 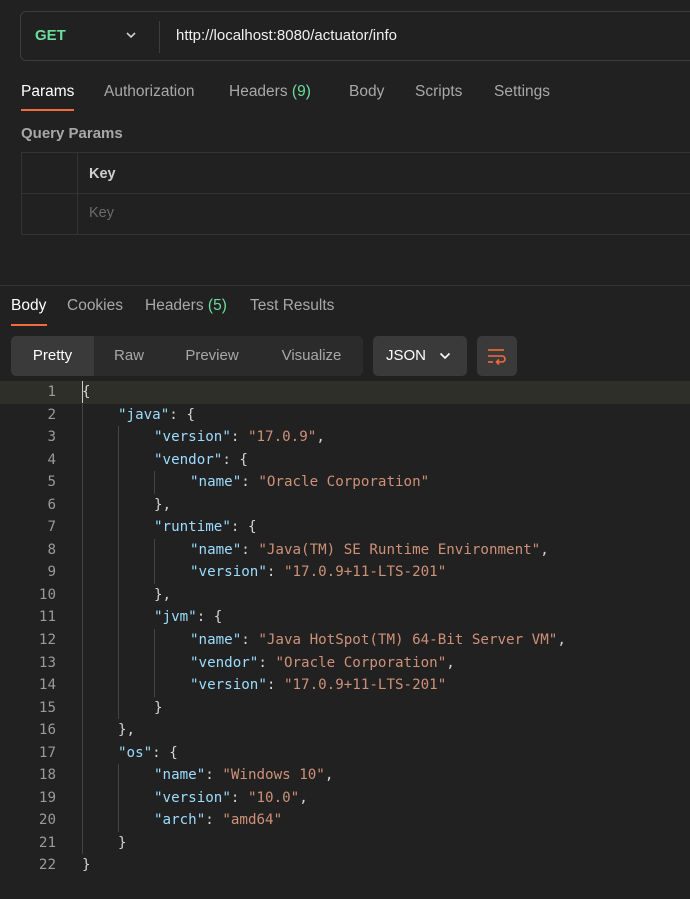 I want to click on view-raw-button: Raw, so click(x=129, y=356).